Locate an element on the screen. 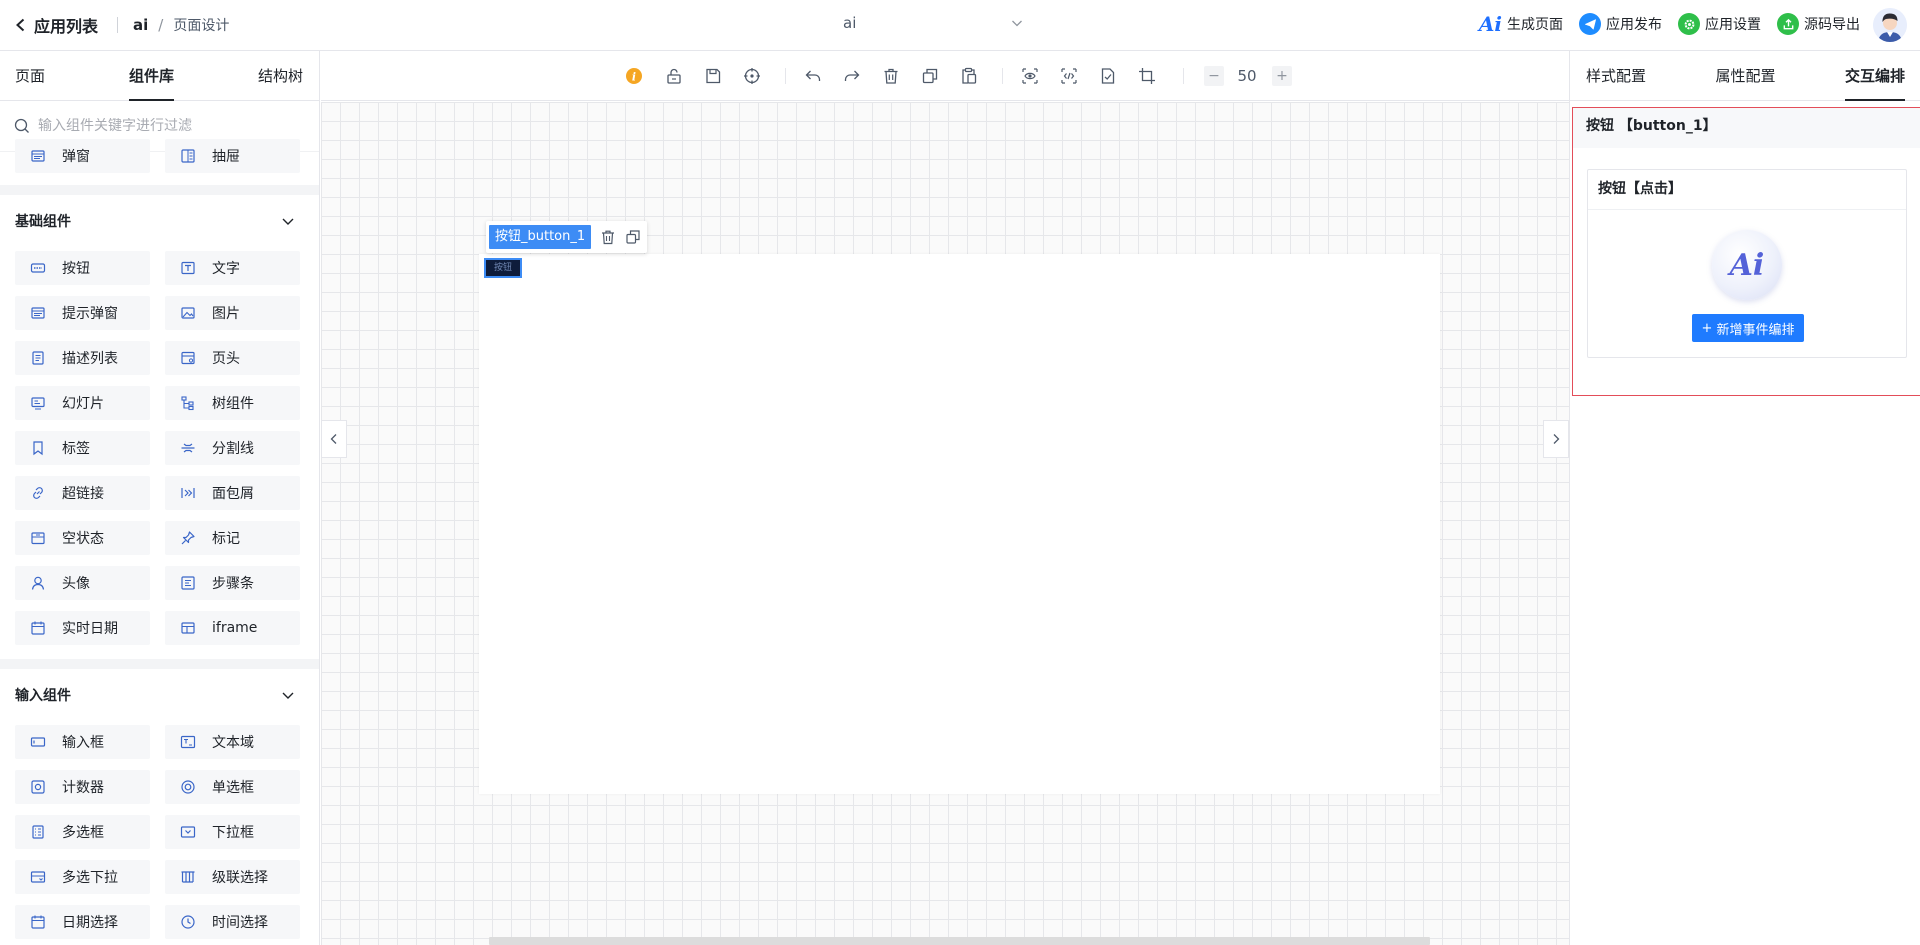 This screenshot has width=1920, height=945. checkbox-icon is located at coordinates (38, 832).